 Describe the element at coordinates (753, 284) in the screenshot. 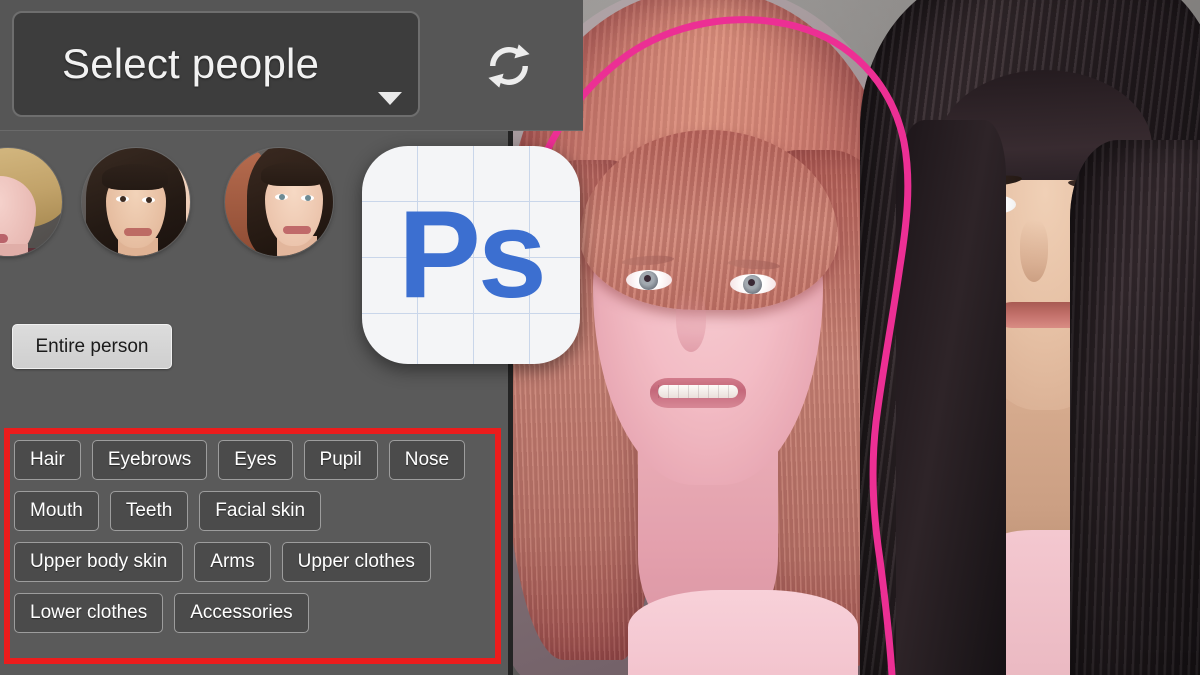

I see `left-woman-eye-right` at that location.